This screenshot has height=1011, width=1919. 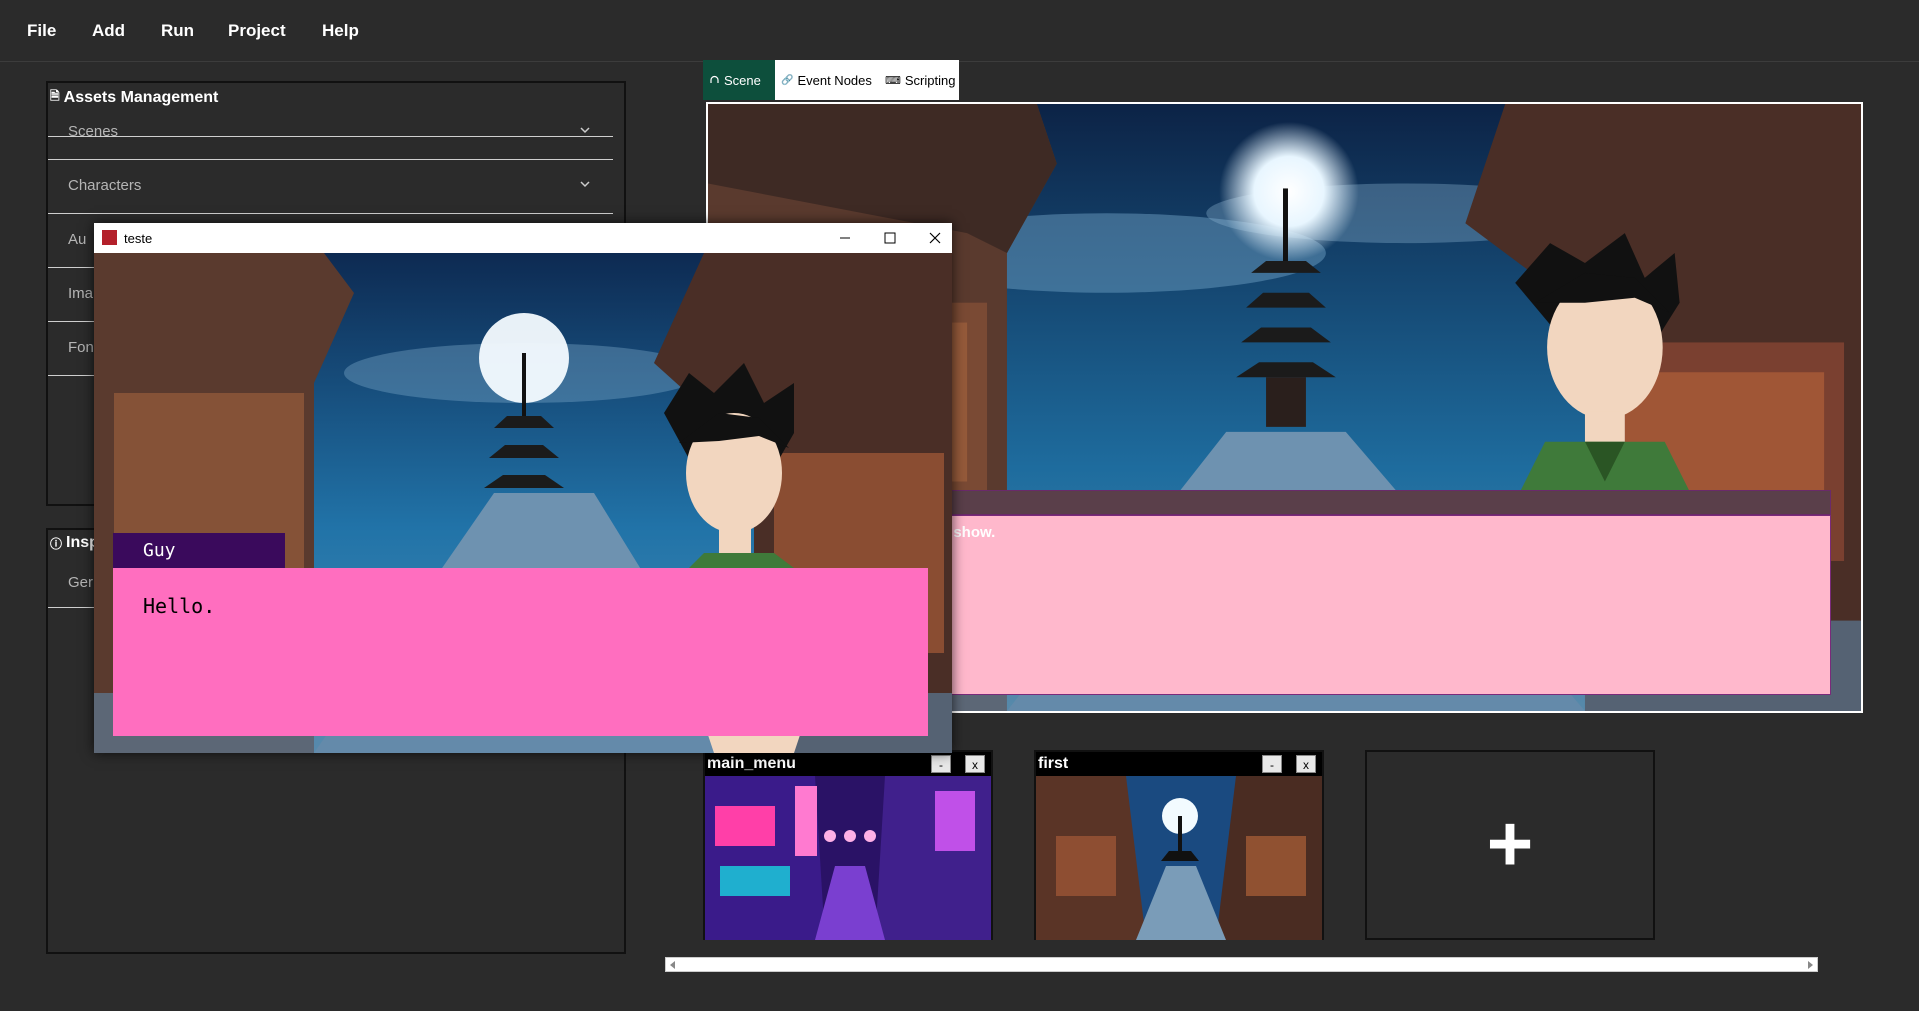 I want to click on keyboard-icon: ⌨, so click(x=893, y=80).